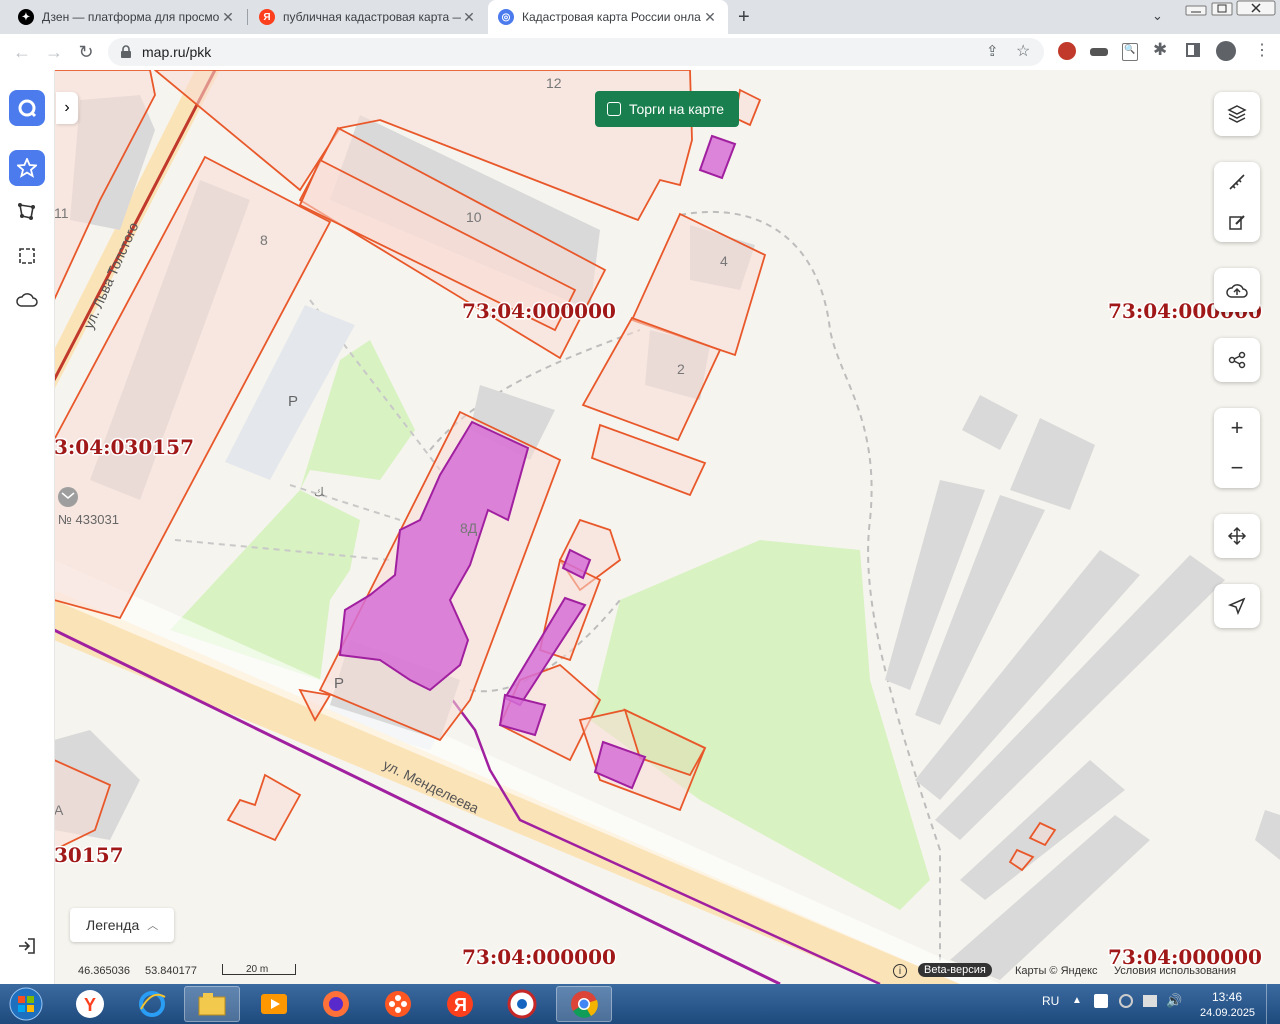 The height and width of the screenshot is (1024, 1280). Describe the element at coordinates (319, 492) in the screenshot. I see `playground-icon: ﻚ` at that location.